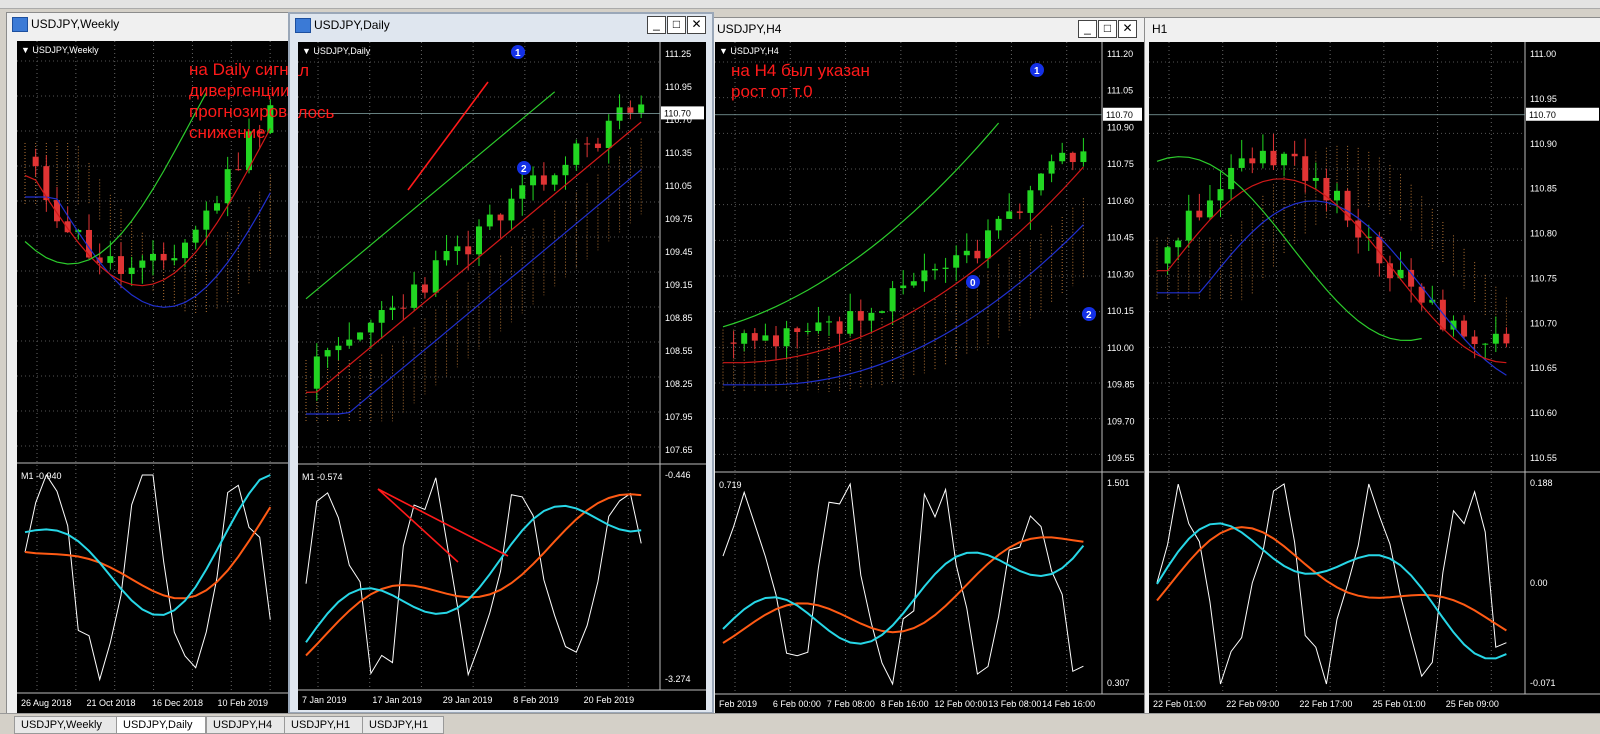  I want to click on wave-marker-label: 1, so click(518, 53).